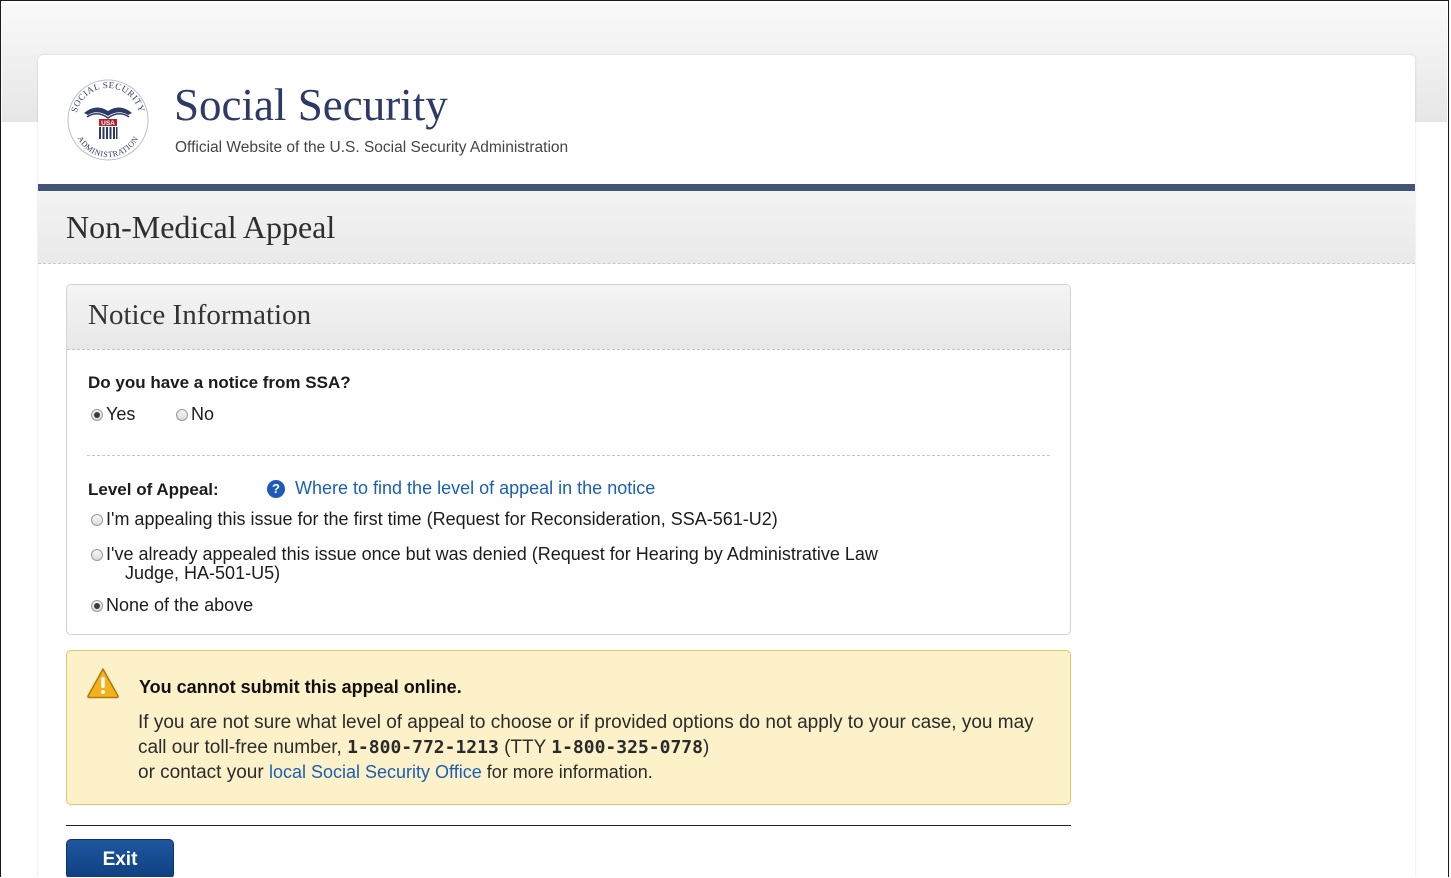 The height and width of the screenshot is (878, 1451). I want to click on panel-header: Notice Information, so click(568, 317).